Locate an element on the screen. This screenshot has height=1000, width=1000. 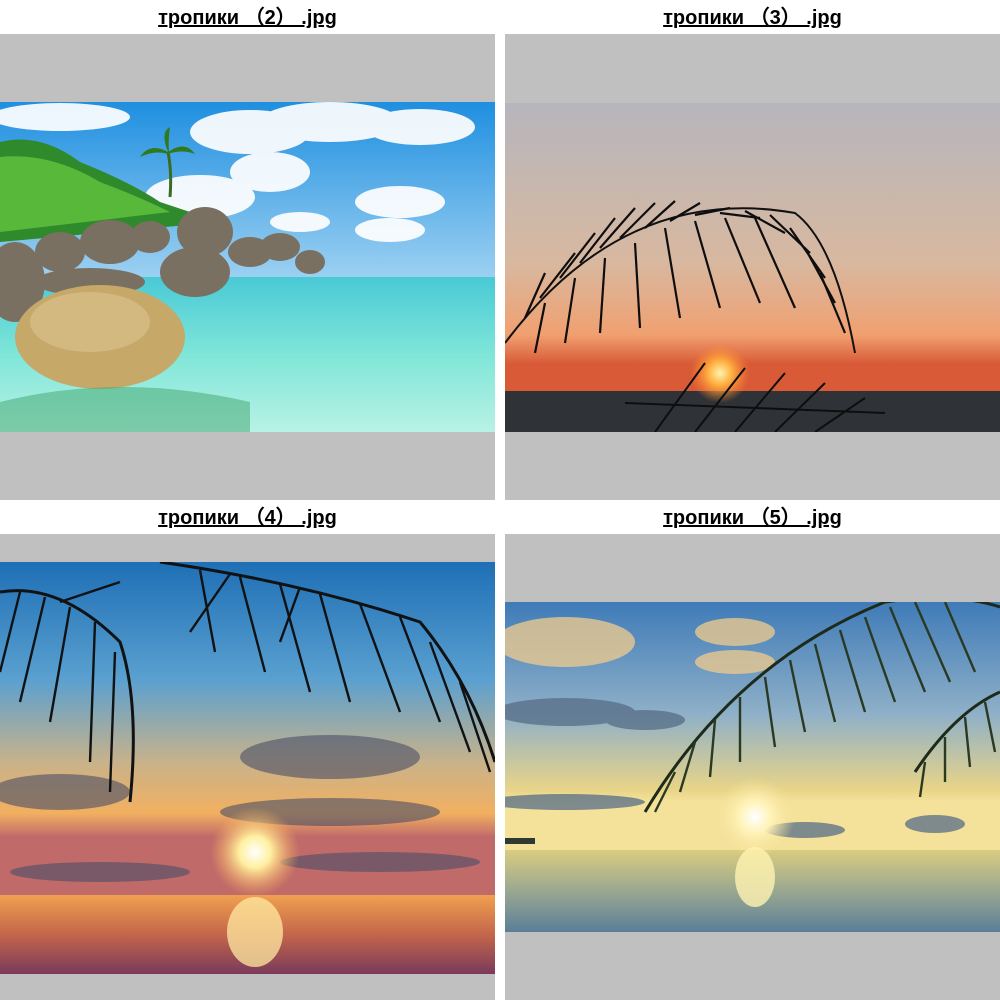
file-name-label: тропики （3） .jpg is located at coordinates (752, 17).